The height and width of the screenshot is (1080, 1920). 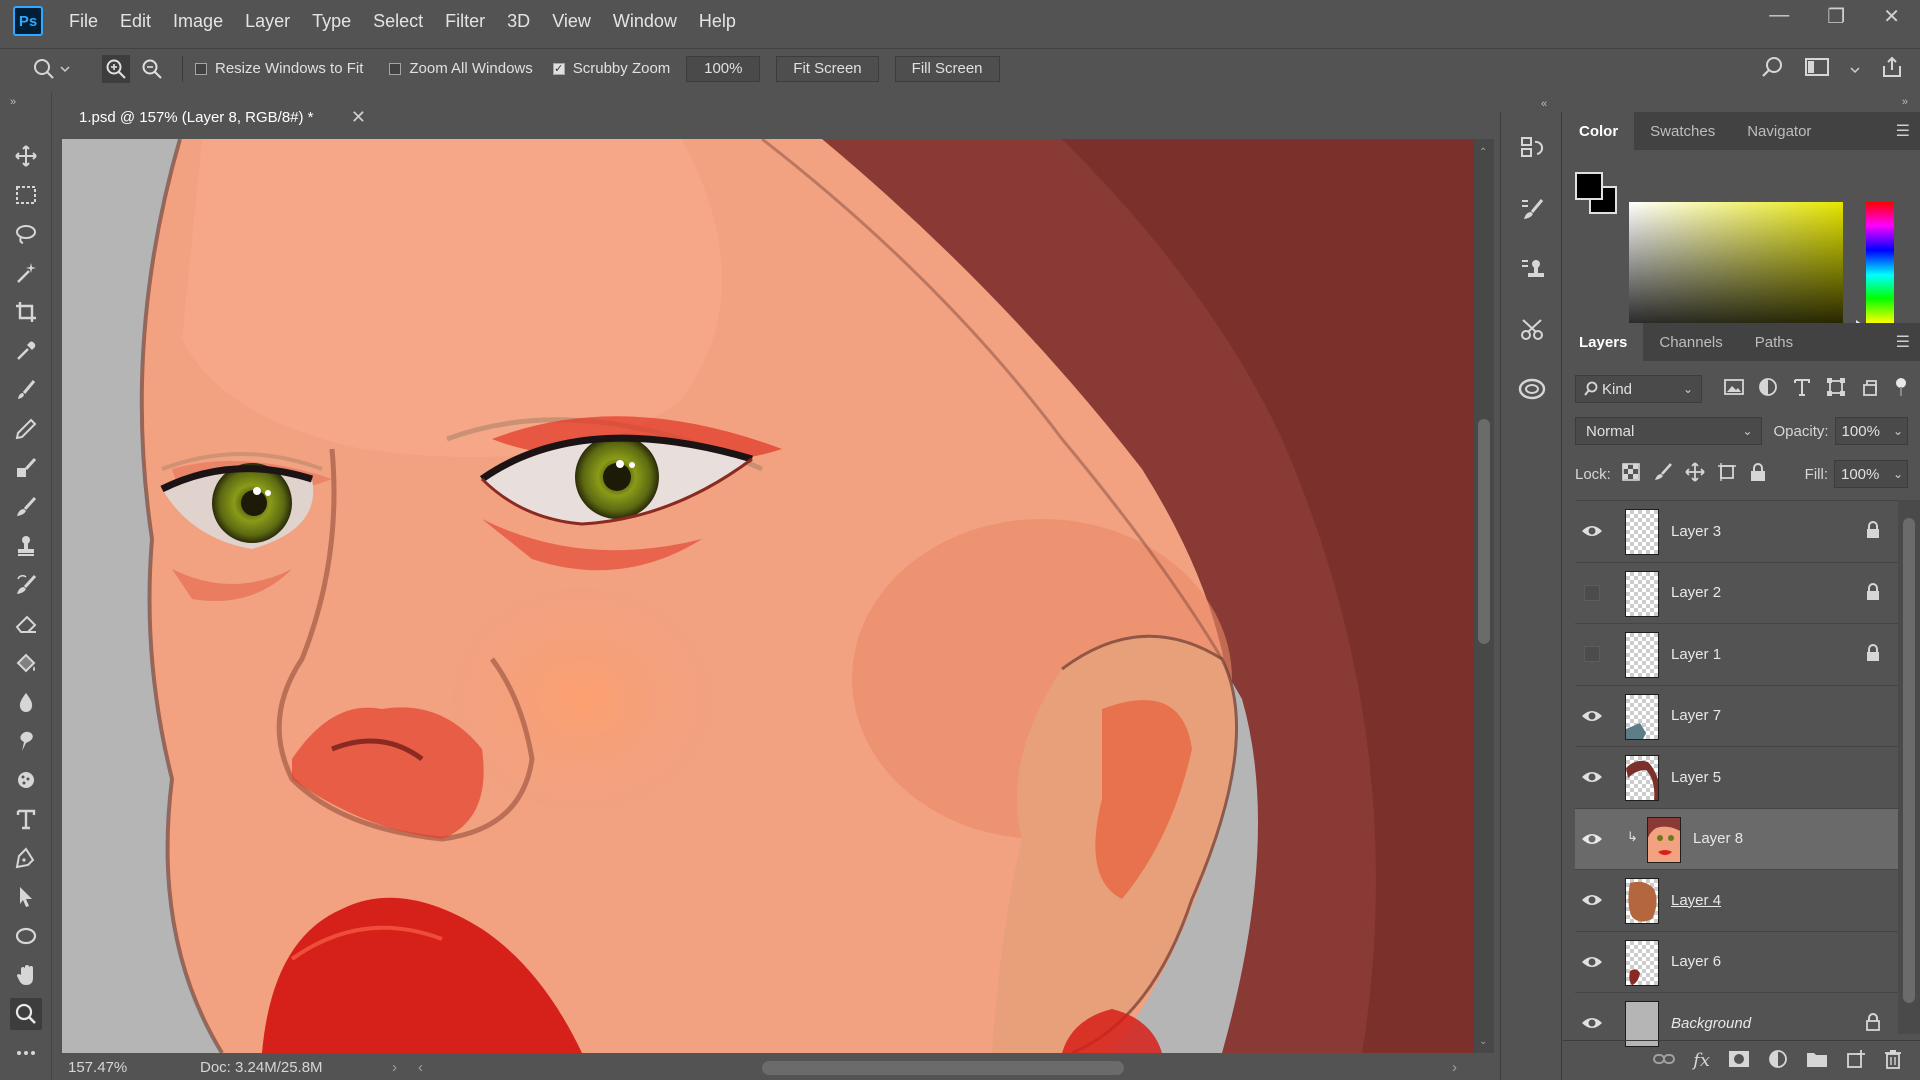 What do you see at coordinates (420, 1067) in the screenshot?
I see `scroll-left-icon: ‹` at bounding box center [420, 1067].